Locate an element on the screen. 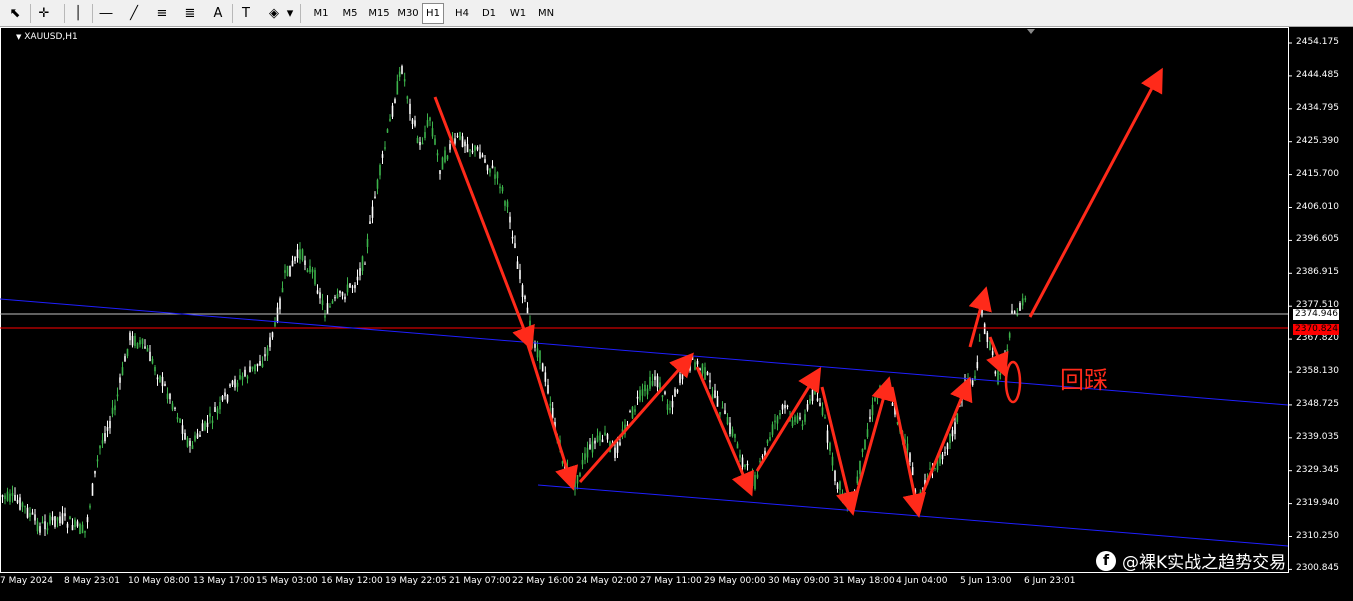 This screenshot has width=1353, height=601. price-axis-label: 2319.940 is located at coordinates (1317, 502).